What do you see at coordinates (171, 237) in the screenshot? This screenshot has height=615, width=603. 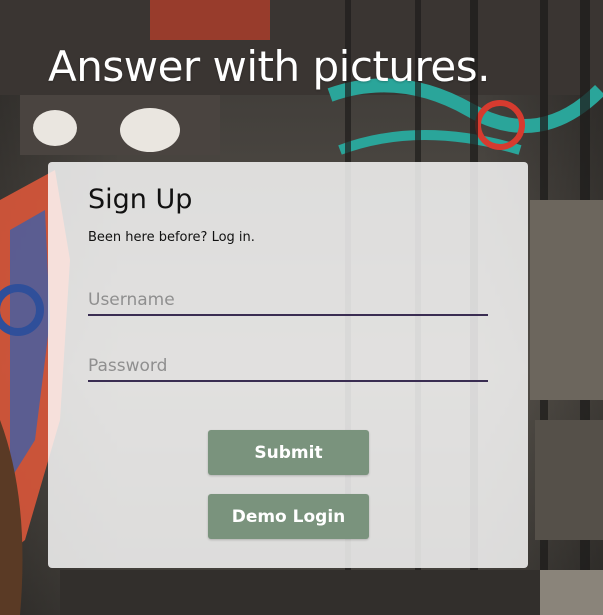 I see `login-link: Been here before? Log in.` at bounding box center [171, 237].